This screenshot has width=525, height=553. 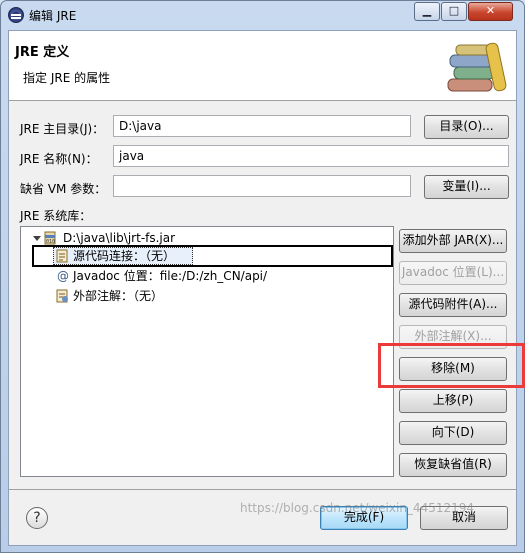 What do you see at coordinates (59, 159) in the screenshot?
I see `jre-name-label: JRE 名称(N)：` at bounding box center [59, 159].